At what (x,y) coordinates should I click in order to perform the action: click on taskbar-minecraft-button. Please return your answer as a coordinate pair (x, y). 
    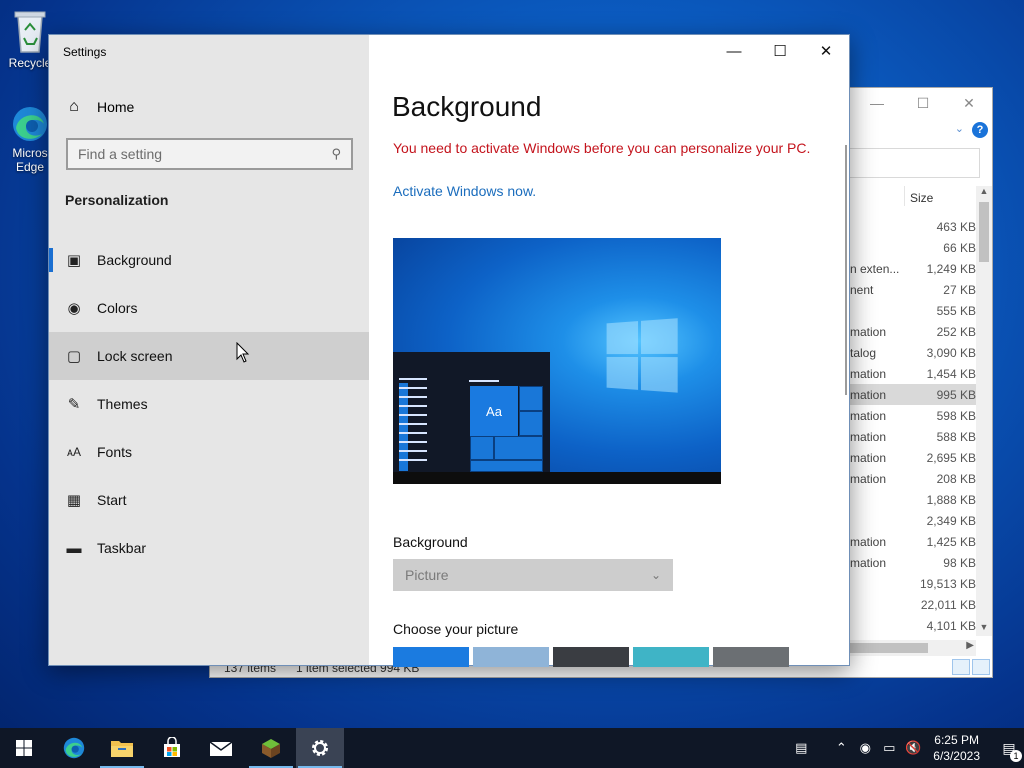
    Looking at the image, I should click on (271, 748).